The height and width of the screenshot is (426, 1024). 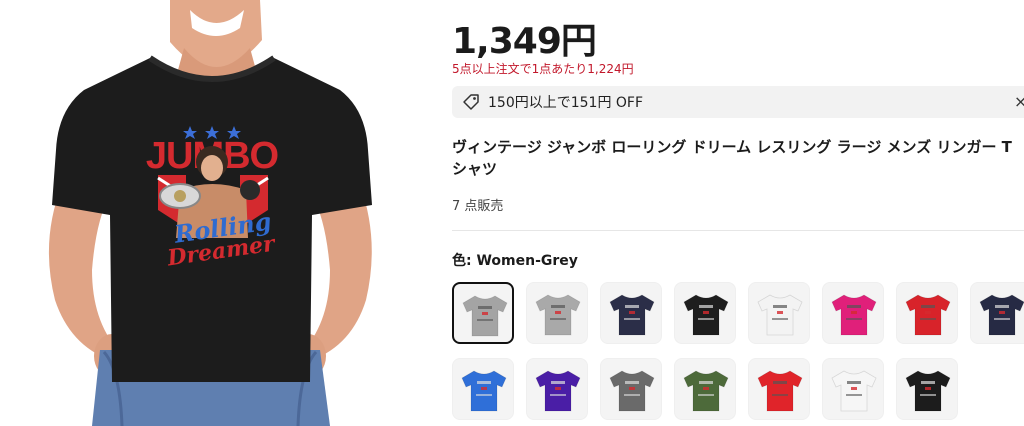 What do you see at coordinates (566, 103) in the screenshot?
I see `coupon-text: 150円以上で151円 OFF` at bounding box center [566, 103].